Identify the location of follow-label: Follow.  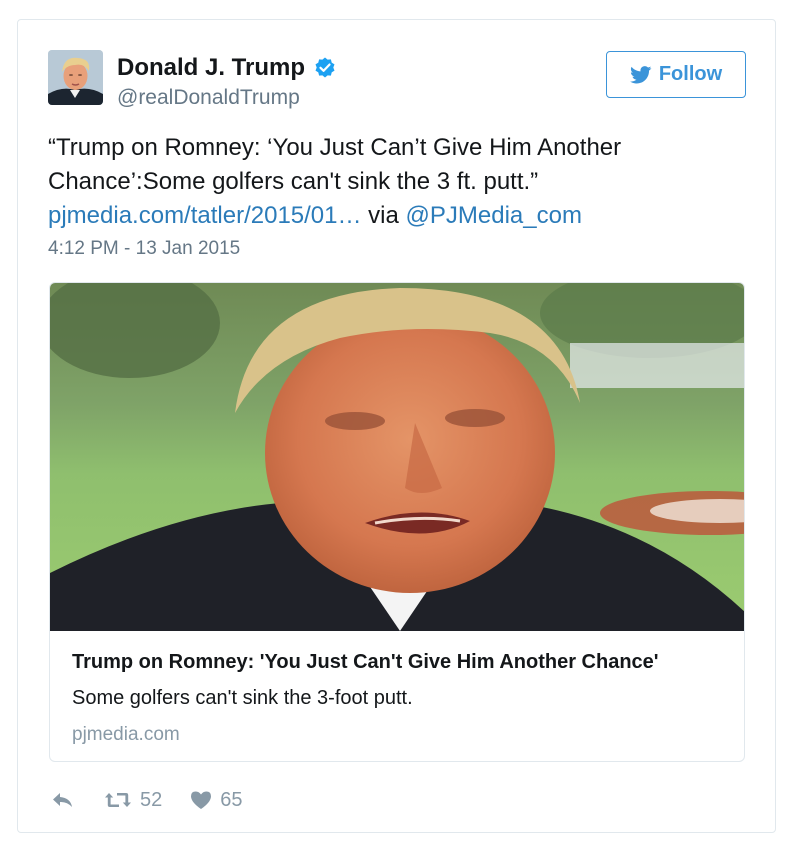
(690, 74).